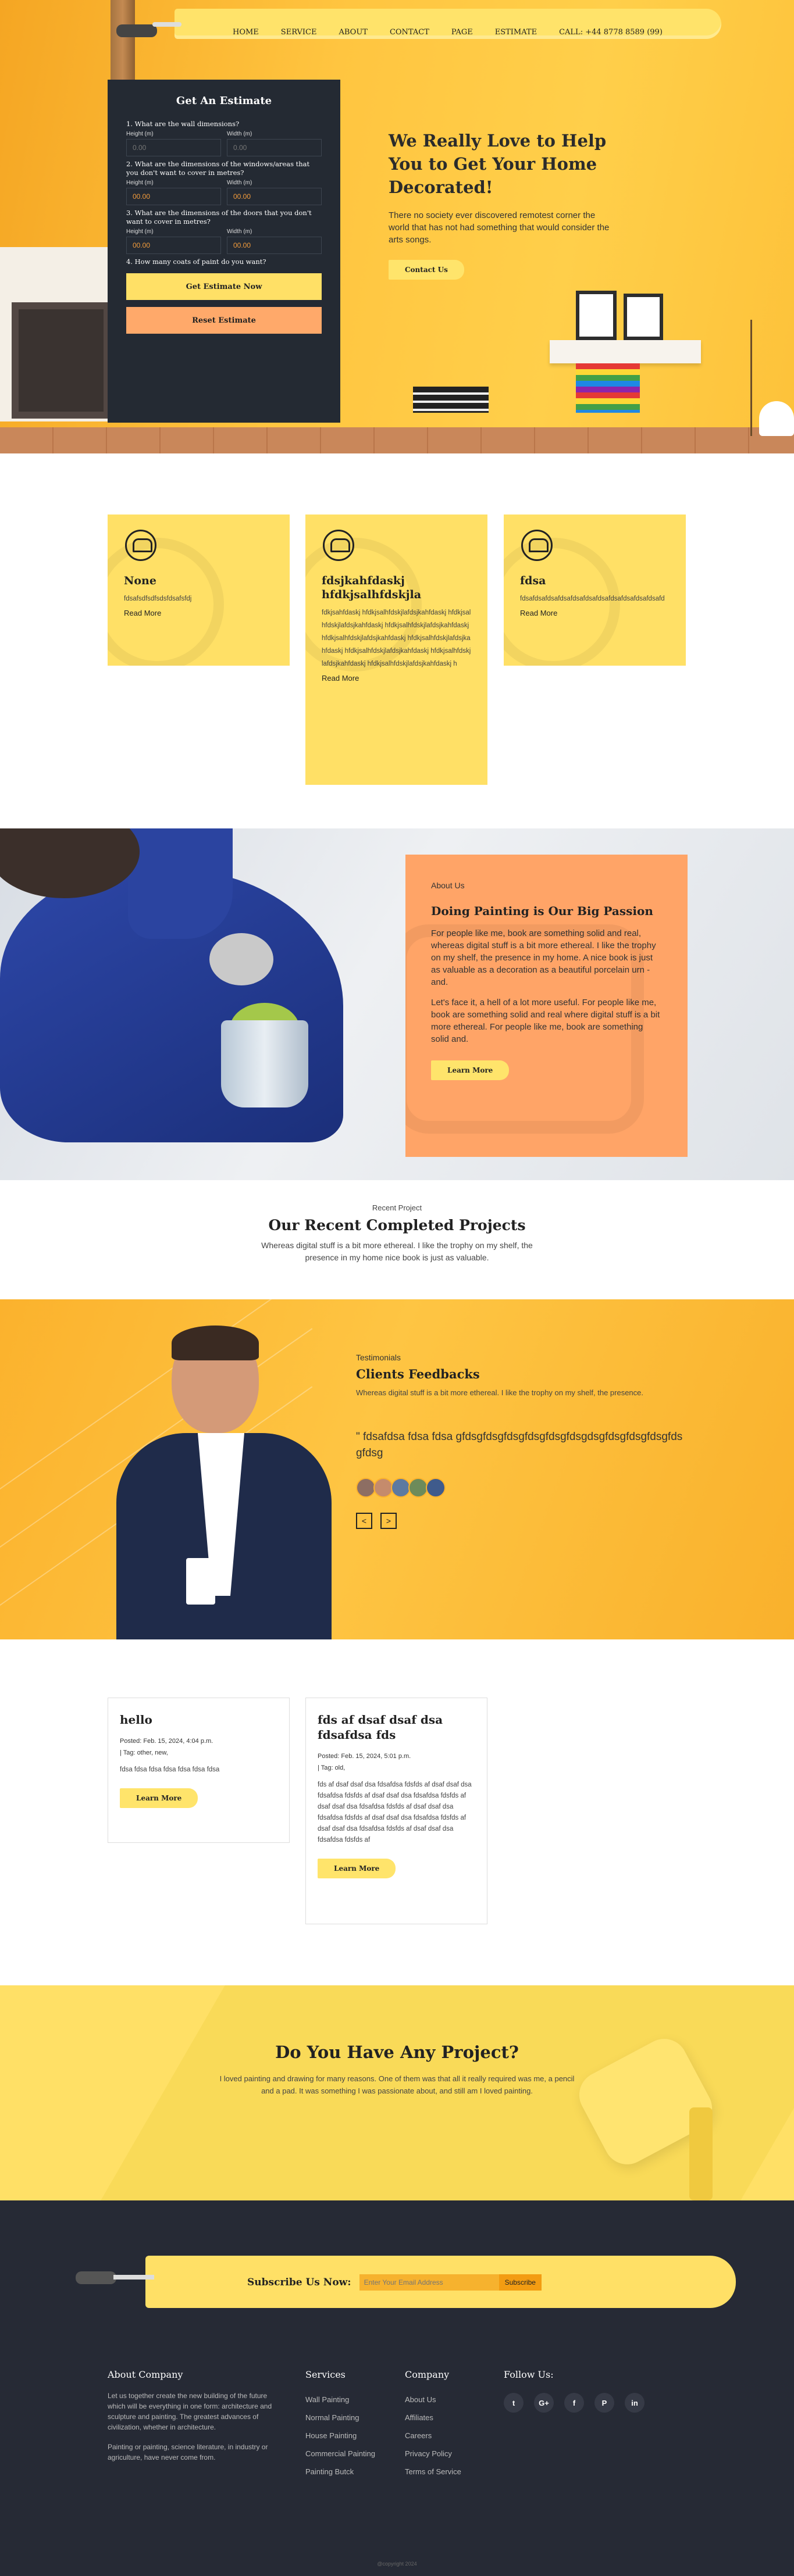 The height and width of the screenshot is (2576, 794). Describe the element at coordinates (340, 2418) in the screenshot. I see `footer-link: Normal Painting` at that location.